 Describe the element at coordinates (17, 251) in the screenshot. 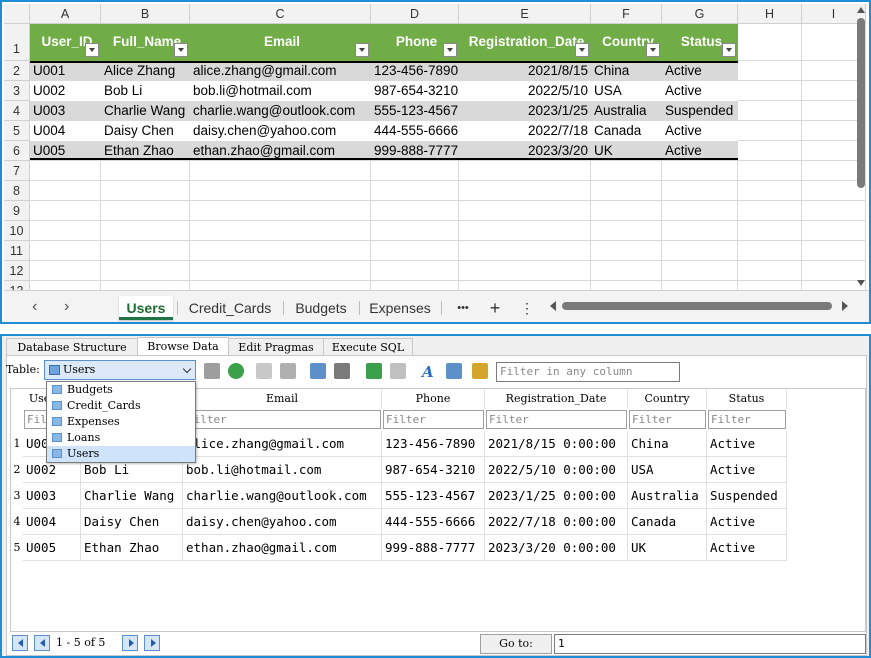

I see `row-header-11: 11` at that location.